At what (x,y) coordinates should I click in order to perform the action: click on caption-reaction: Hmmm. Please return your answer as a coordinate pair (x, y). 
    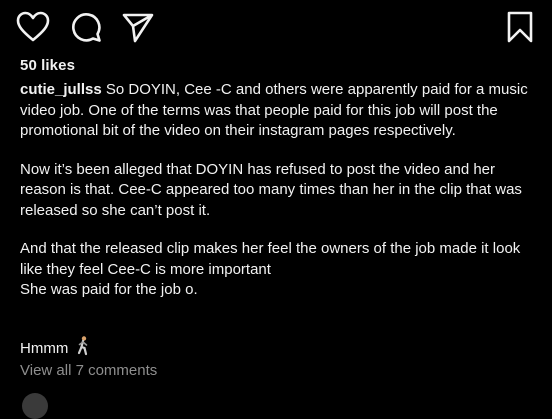
    Looking at the image, I should click on (55, 348).